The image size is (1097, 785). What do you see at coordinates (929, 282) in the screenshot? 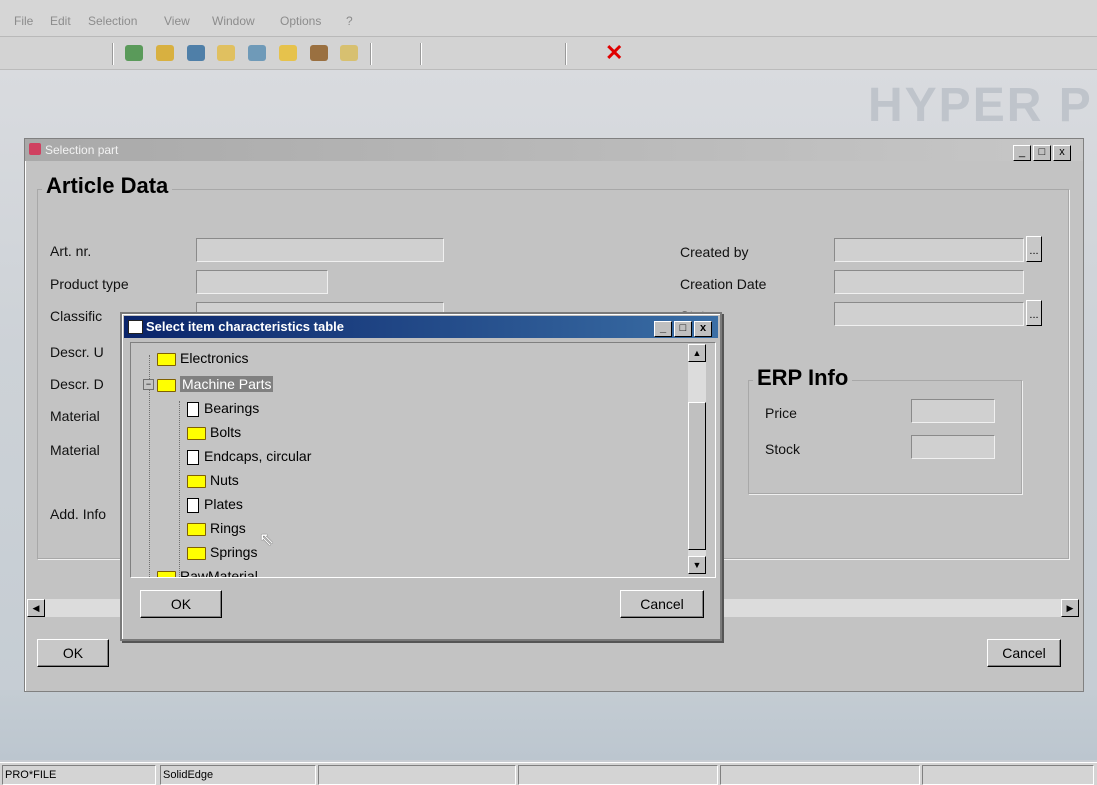
I see `creation-date-field` at bounding box center [929, 282].